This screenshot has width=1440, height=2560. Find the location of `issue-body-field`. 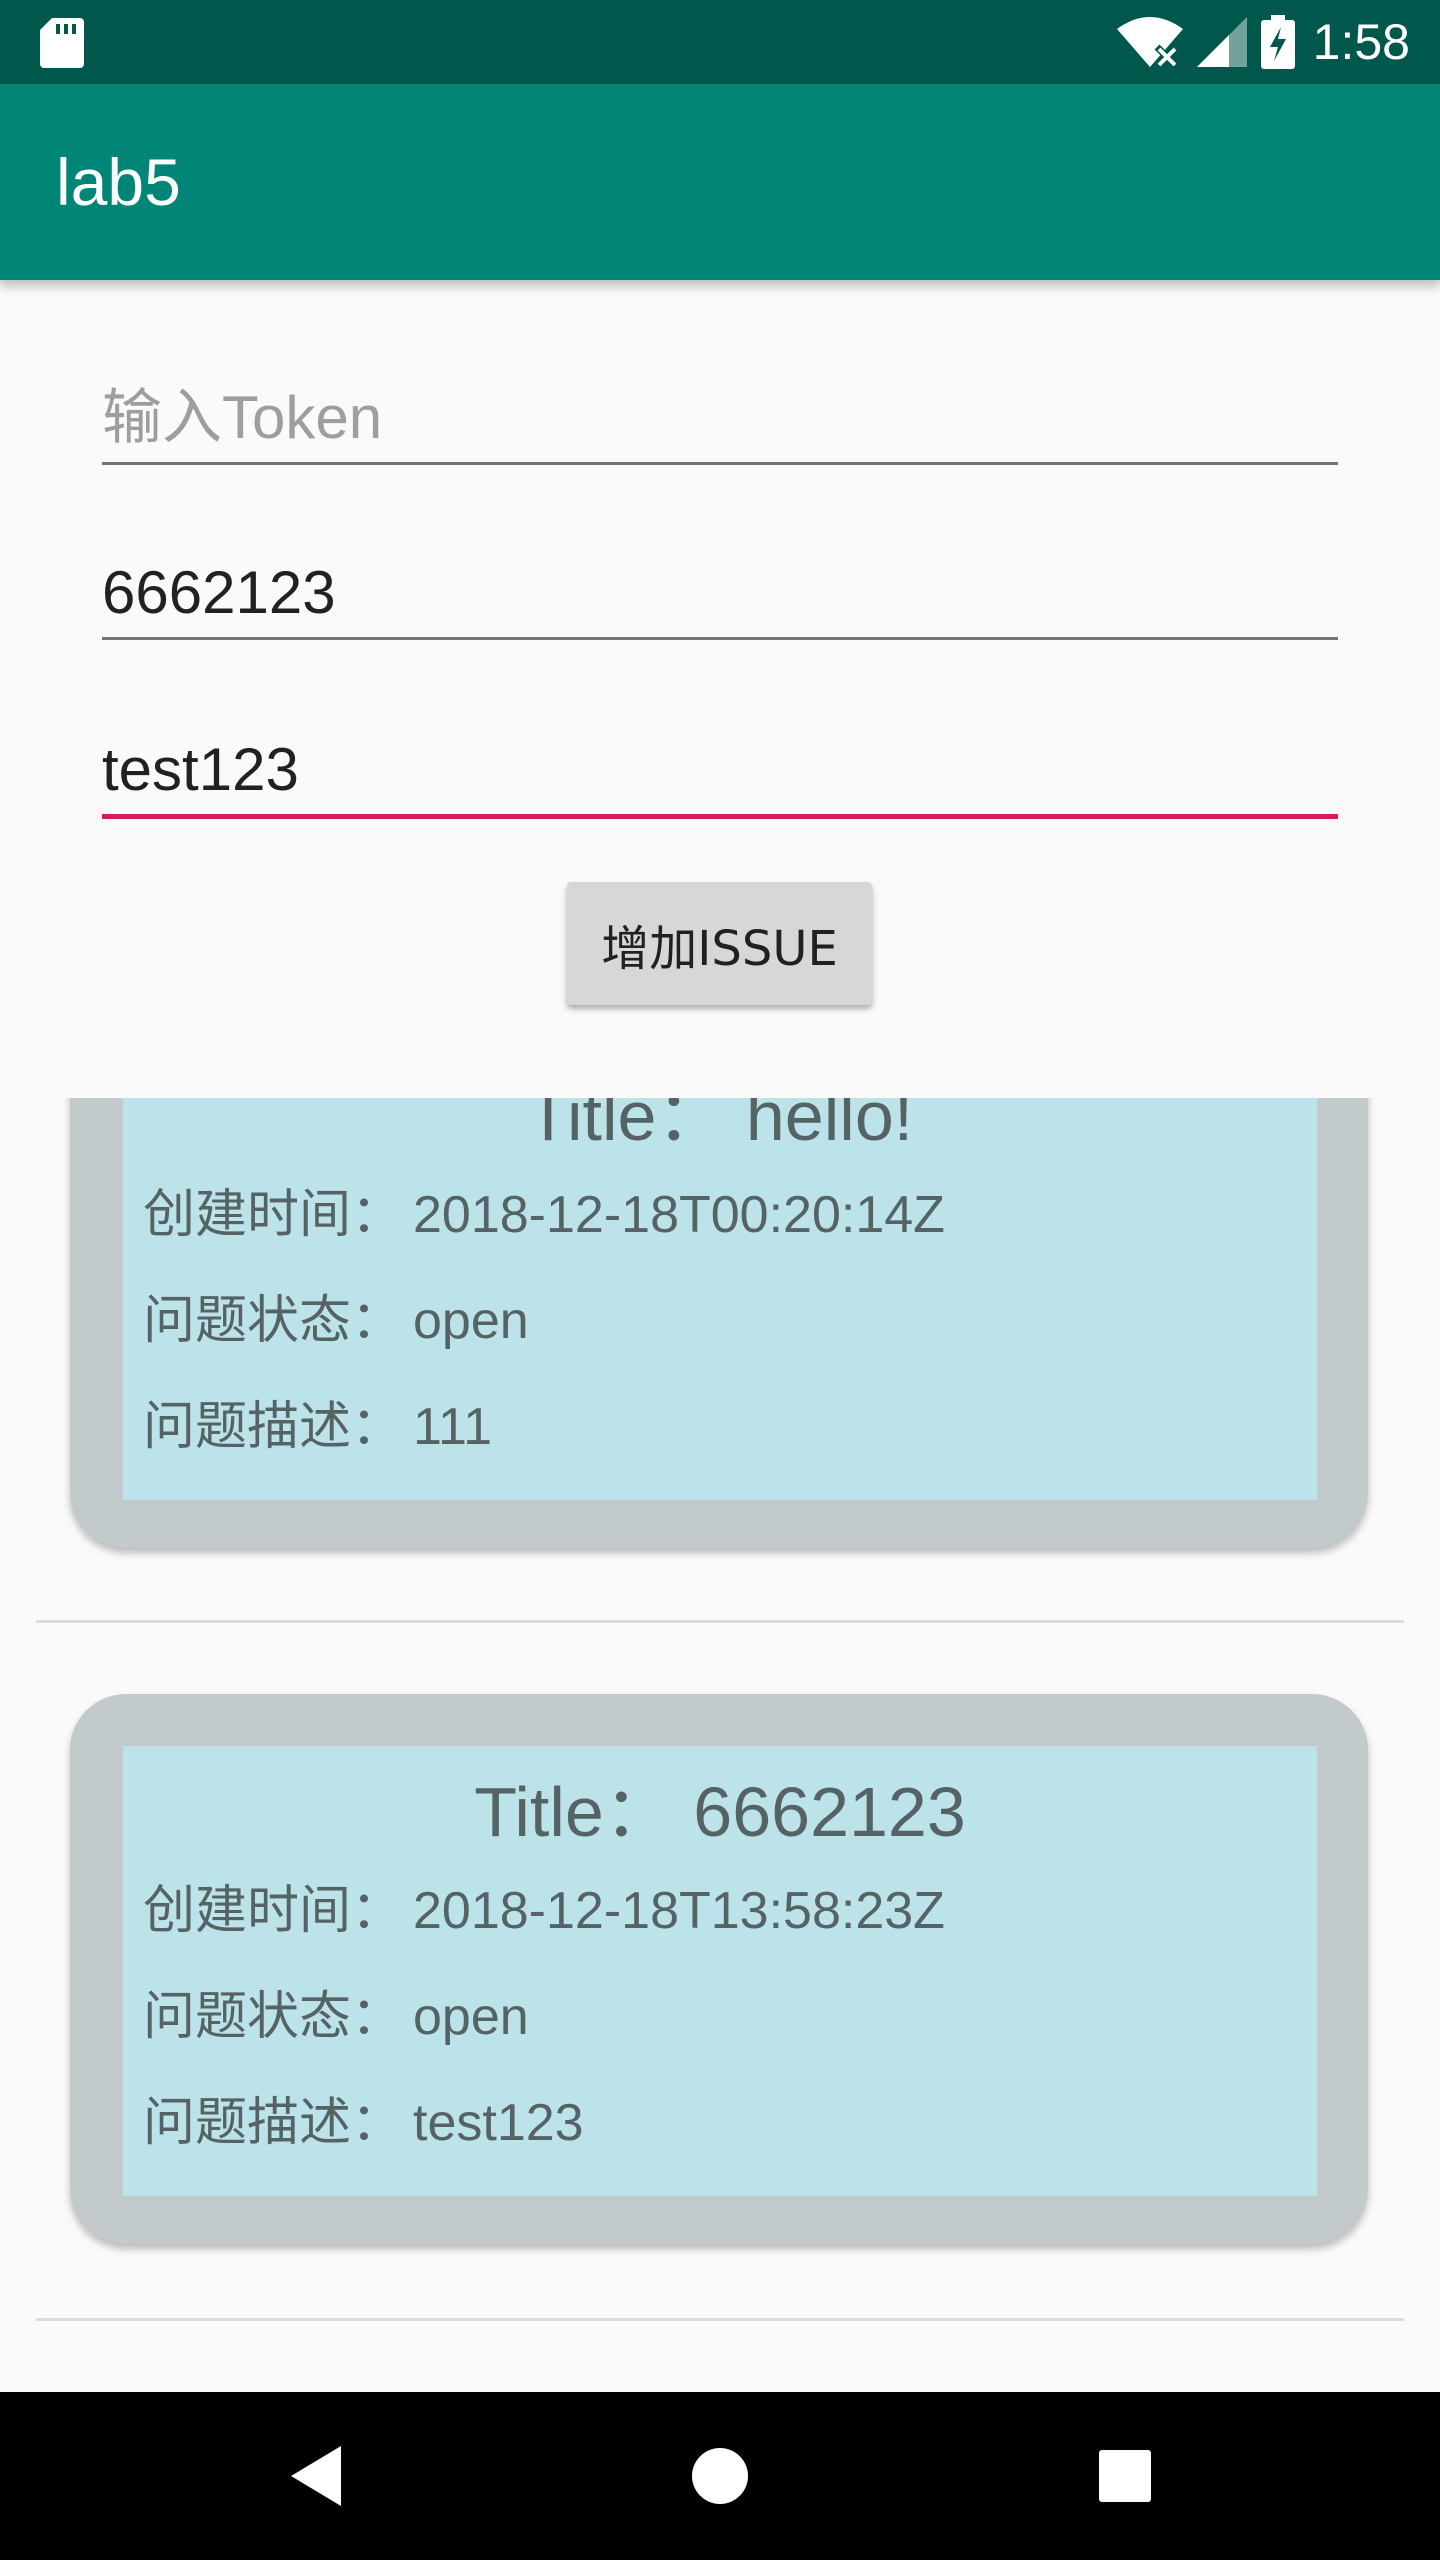

issue-body-field is located at coordinates (720, 777).